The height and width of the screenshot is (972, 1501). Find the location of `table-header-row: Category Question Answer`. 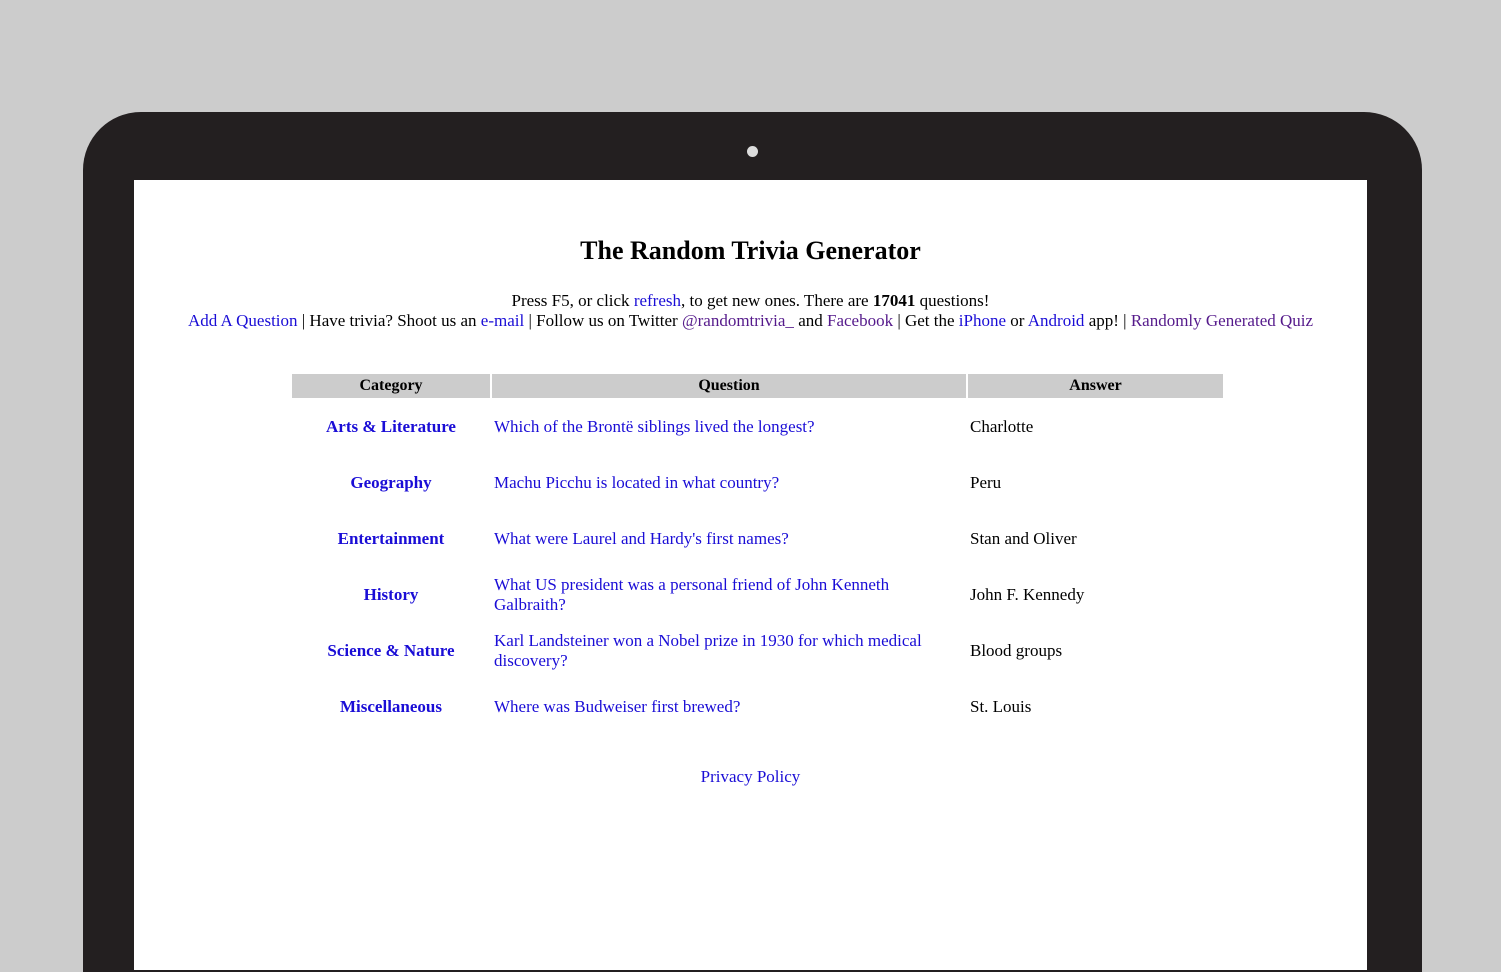

table-header-row: Category Question Answer is located at coordinates (757, 386).